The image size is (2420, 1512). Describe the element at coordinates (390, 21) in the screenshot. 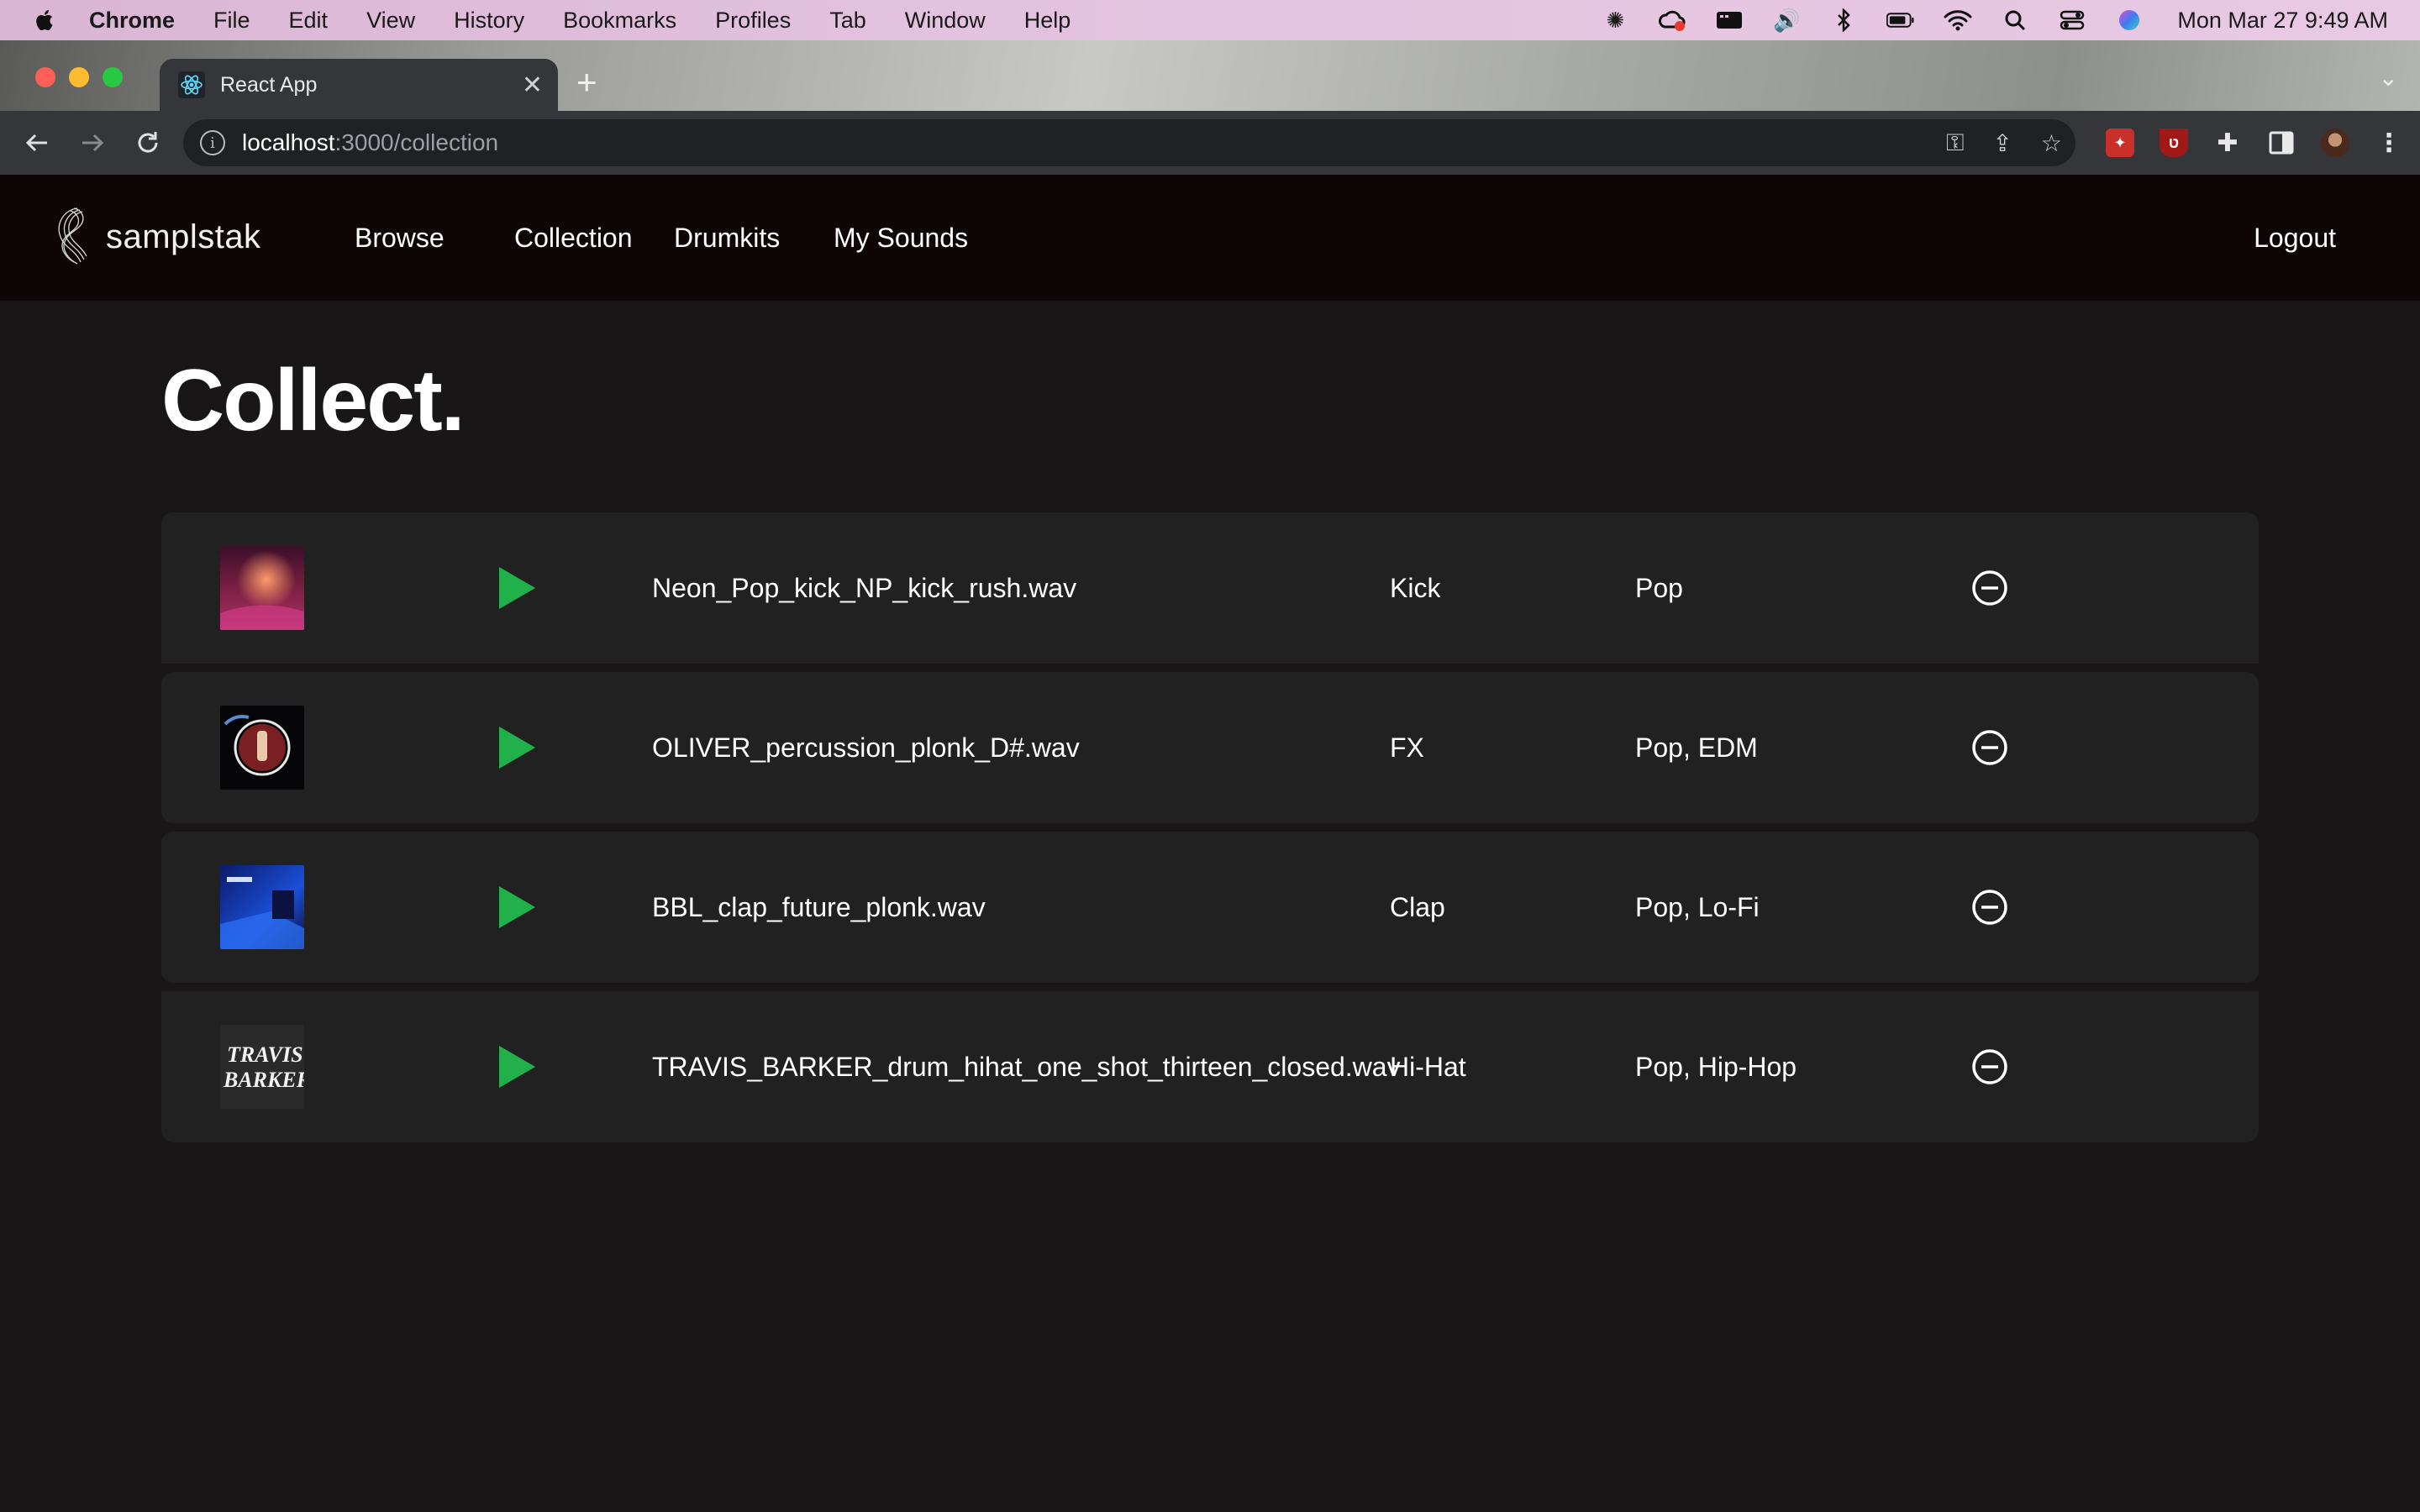

I see `menu-view: View` at that location.